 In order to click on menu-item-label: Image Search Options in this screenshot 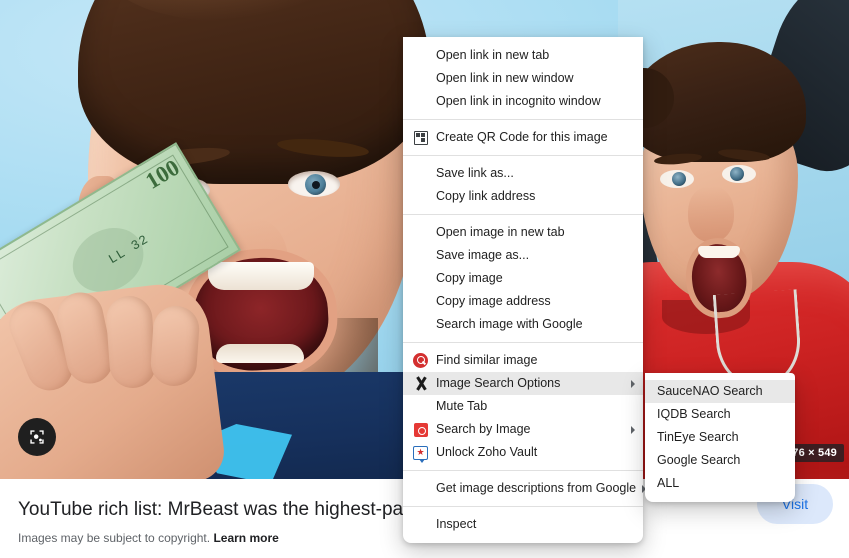, I will do `click(498, 383)`.